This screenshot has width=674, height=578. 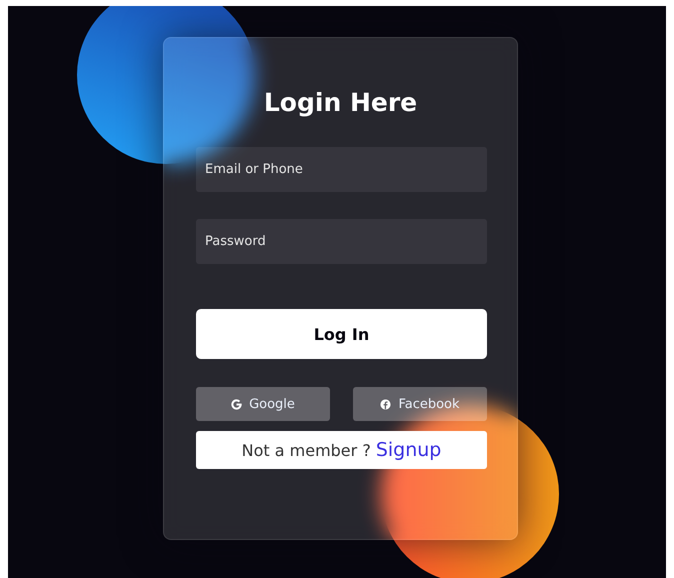 I want to click on signup-prompt: Not a member ?, so click(x=306, y=450).